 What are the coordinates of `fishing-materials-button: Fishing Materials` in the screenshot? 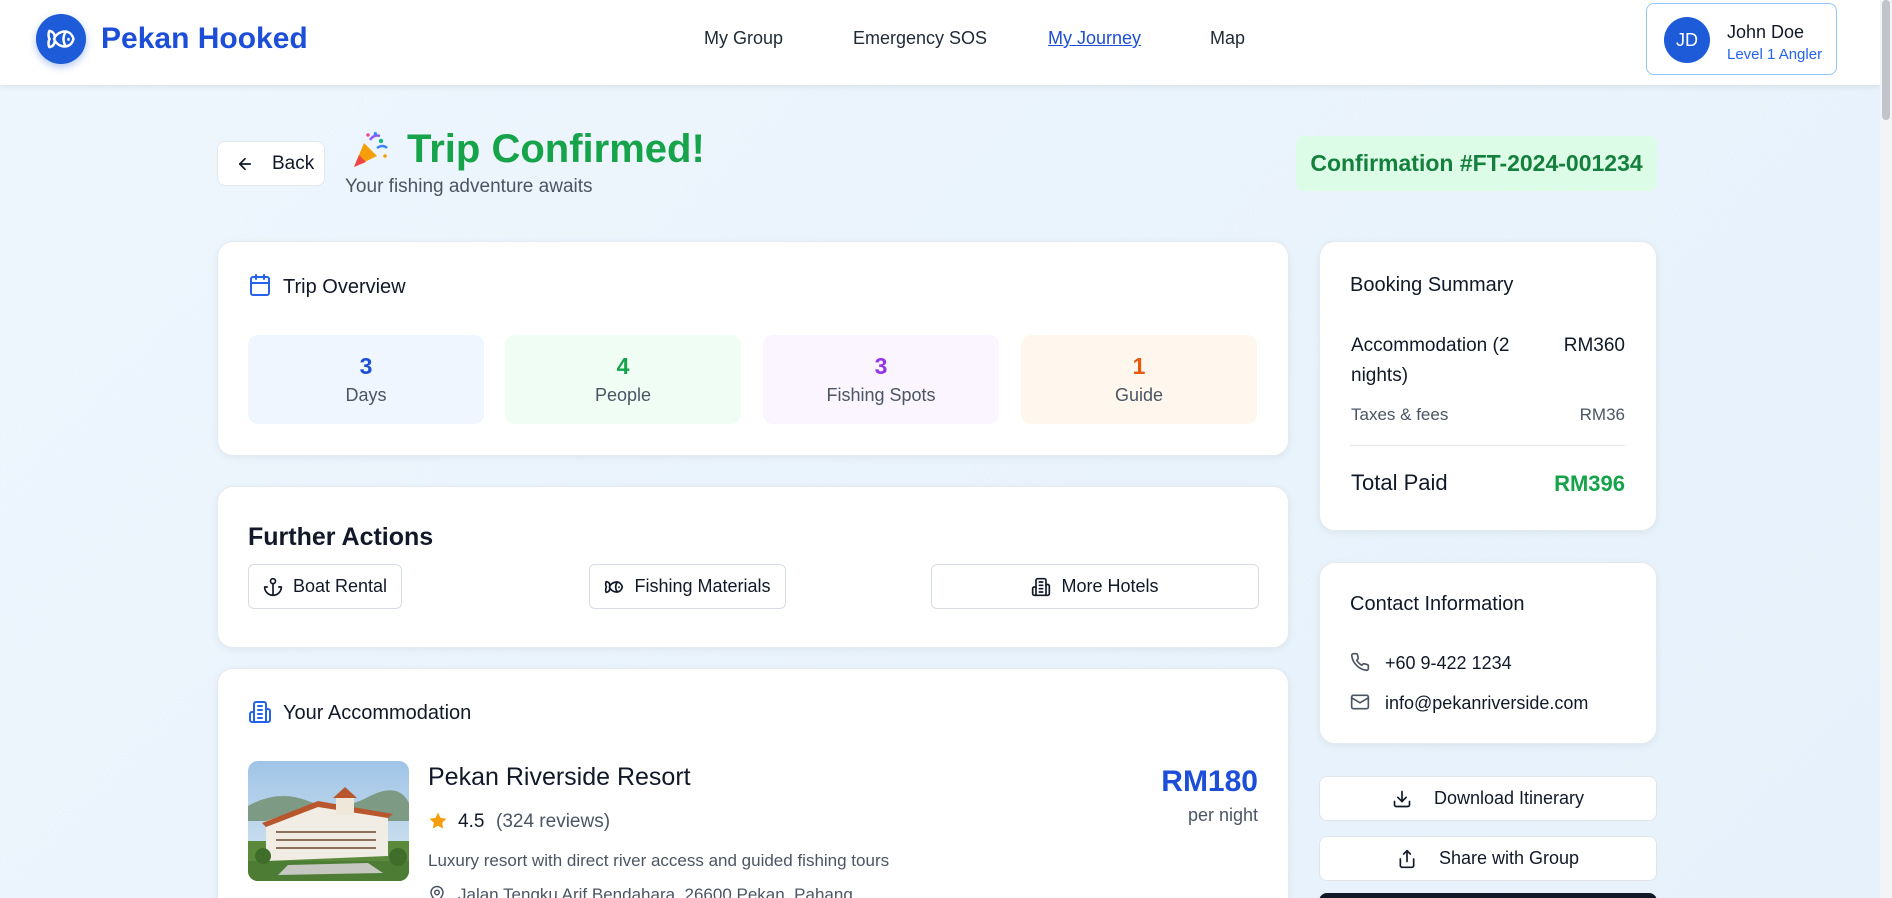 It's located at (687, 586).